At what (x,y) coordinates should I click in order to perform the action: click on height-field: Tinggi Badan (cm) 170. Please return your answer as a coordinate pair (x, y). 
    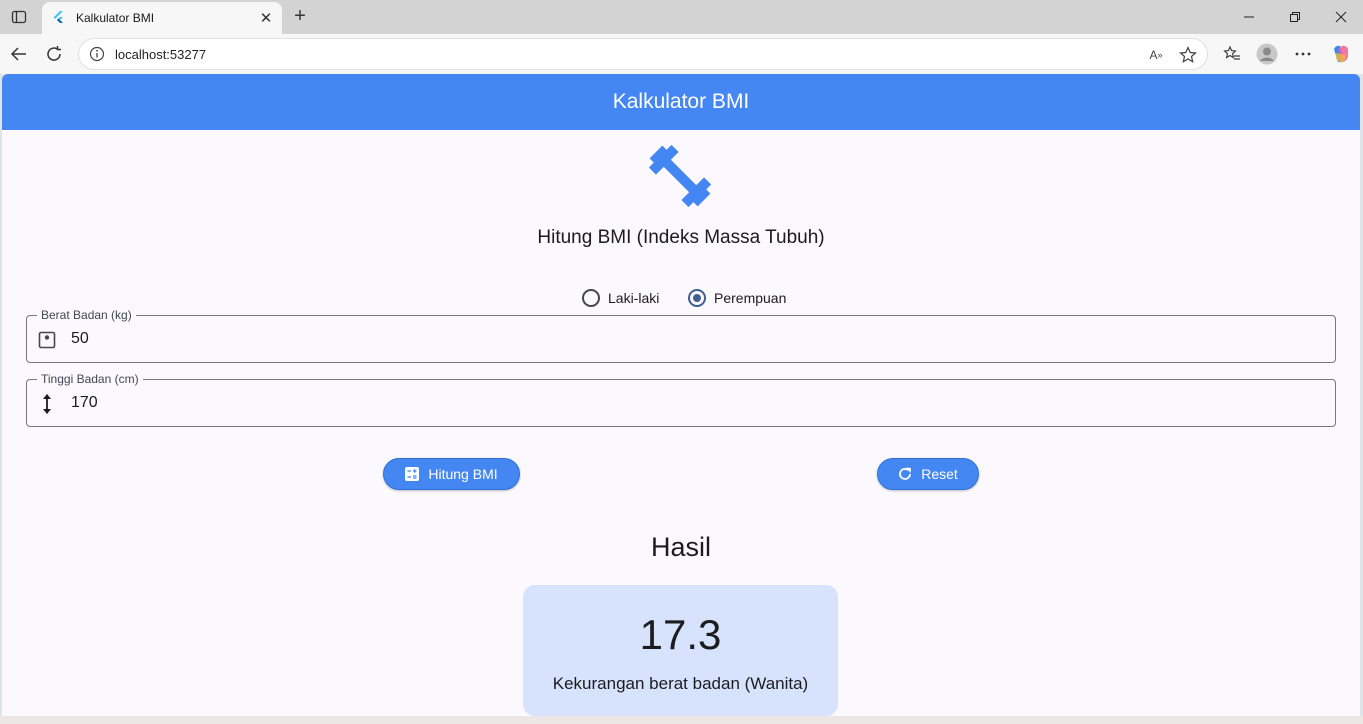
    Looking at the image, I should click on (681, 399).